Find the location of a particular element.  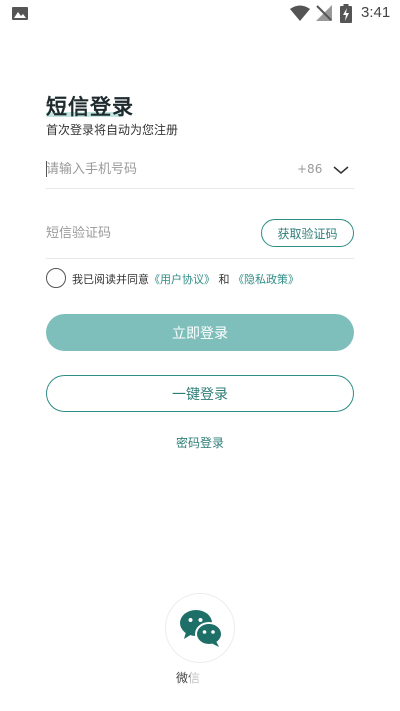

login-button: 立即登录 is located at coordinates (200, 332).